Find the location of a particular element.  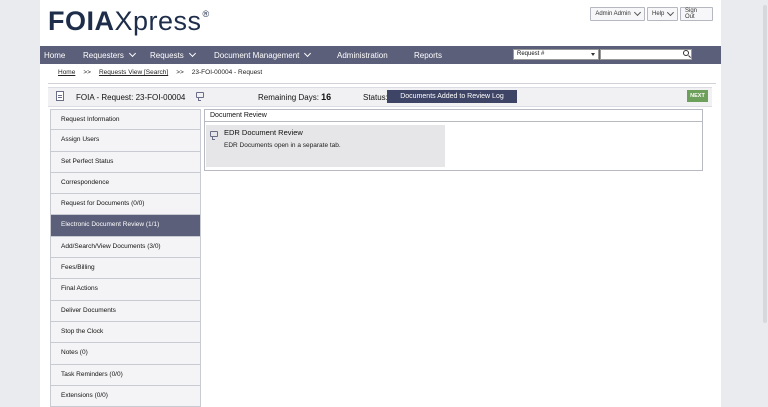

search-icon is located at coordinates (686, 53).